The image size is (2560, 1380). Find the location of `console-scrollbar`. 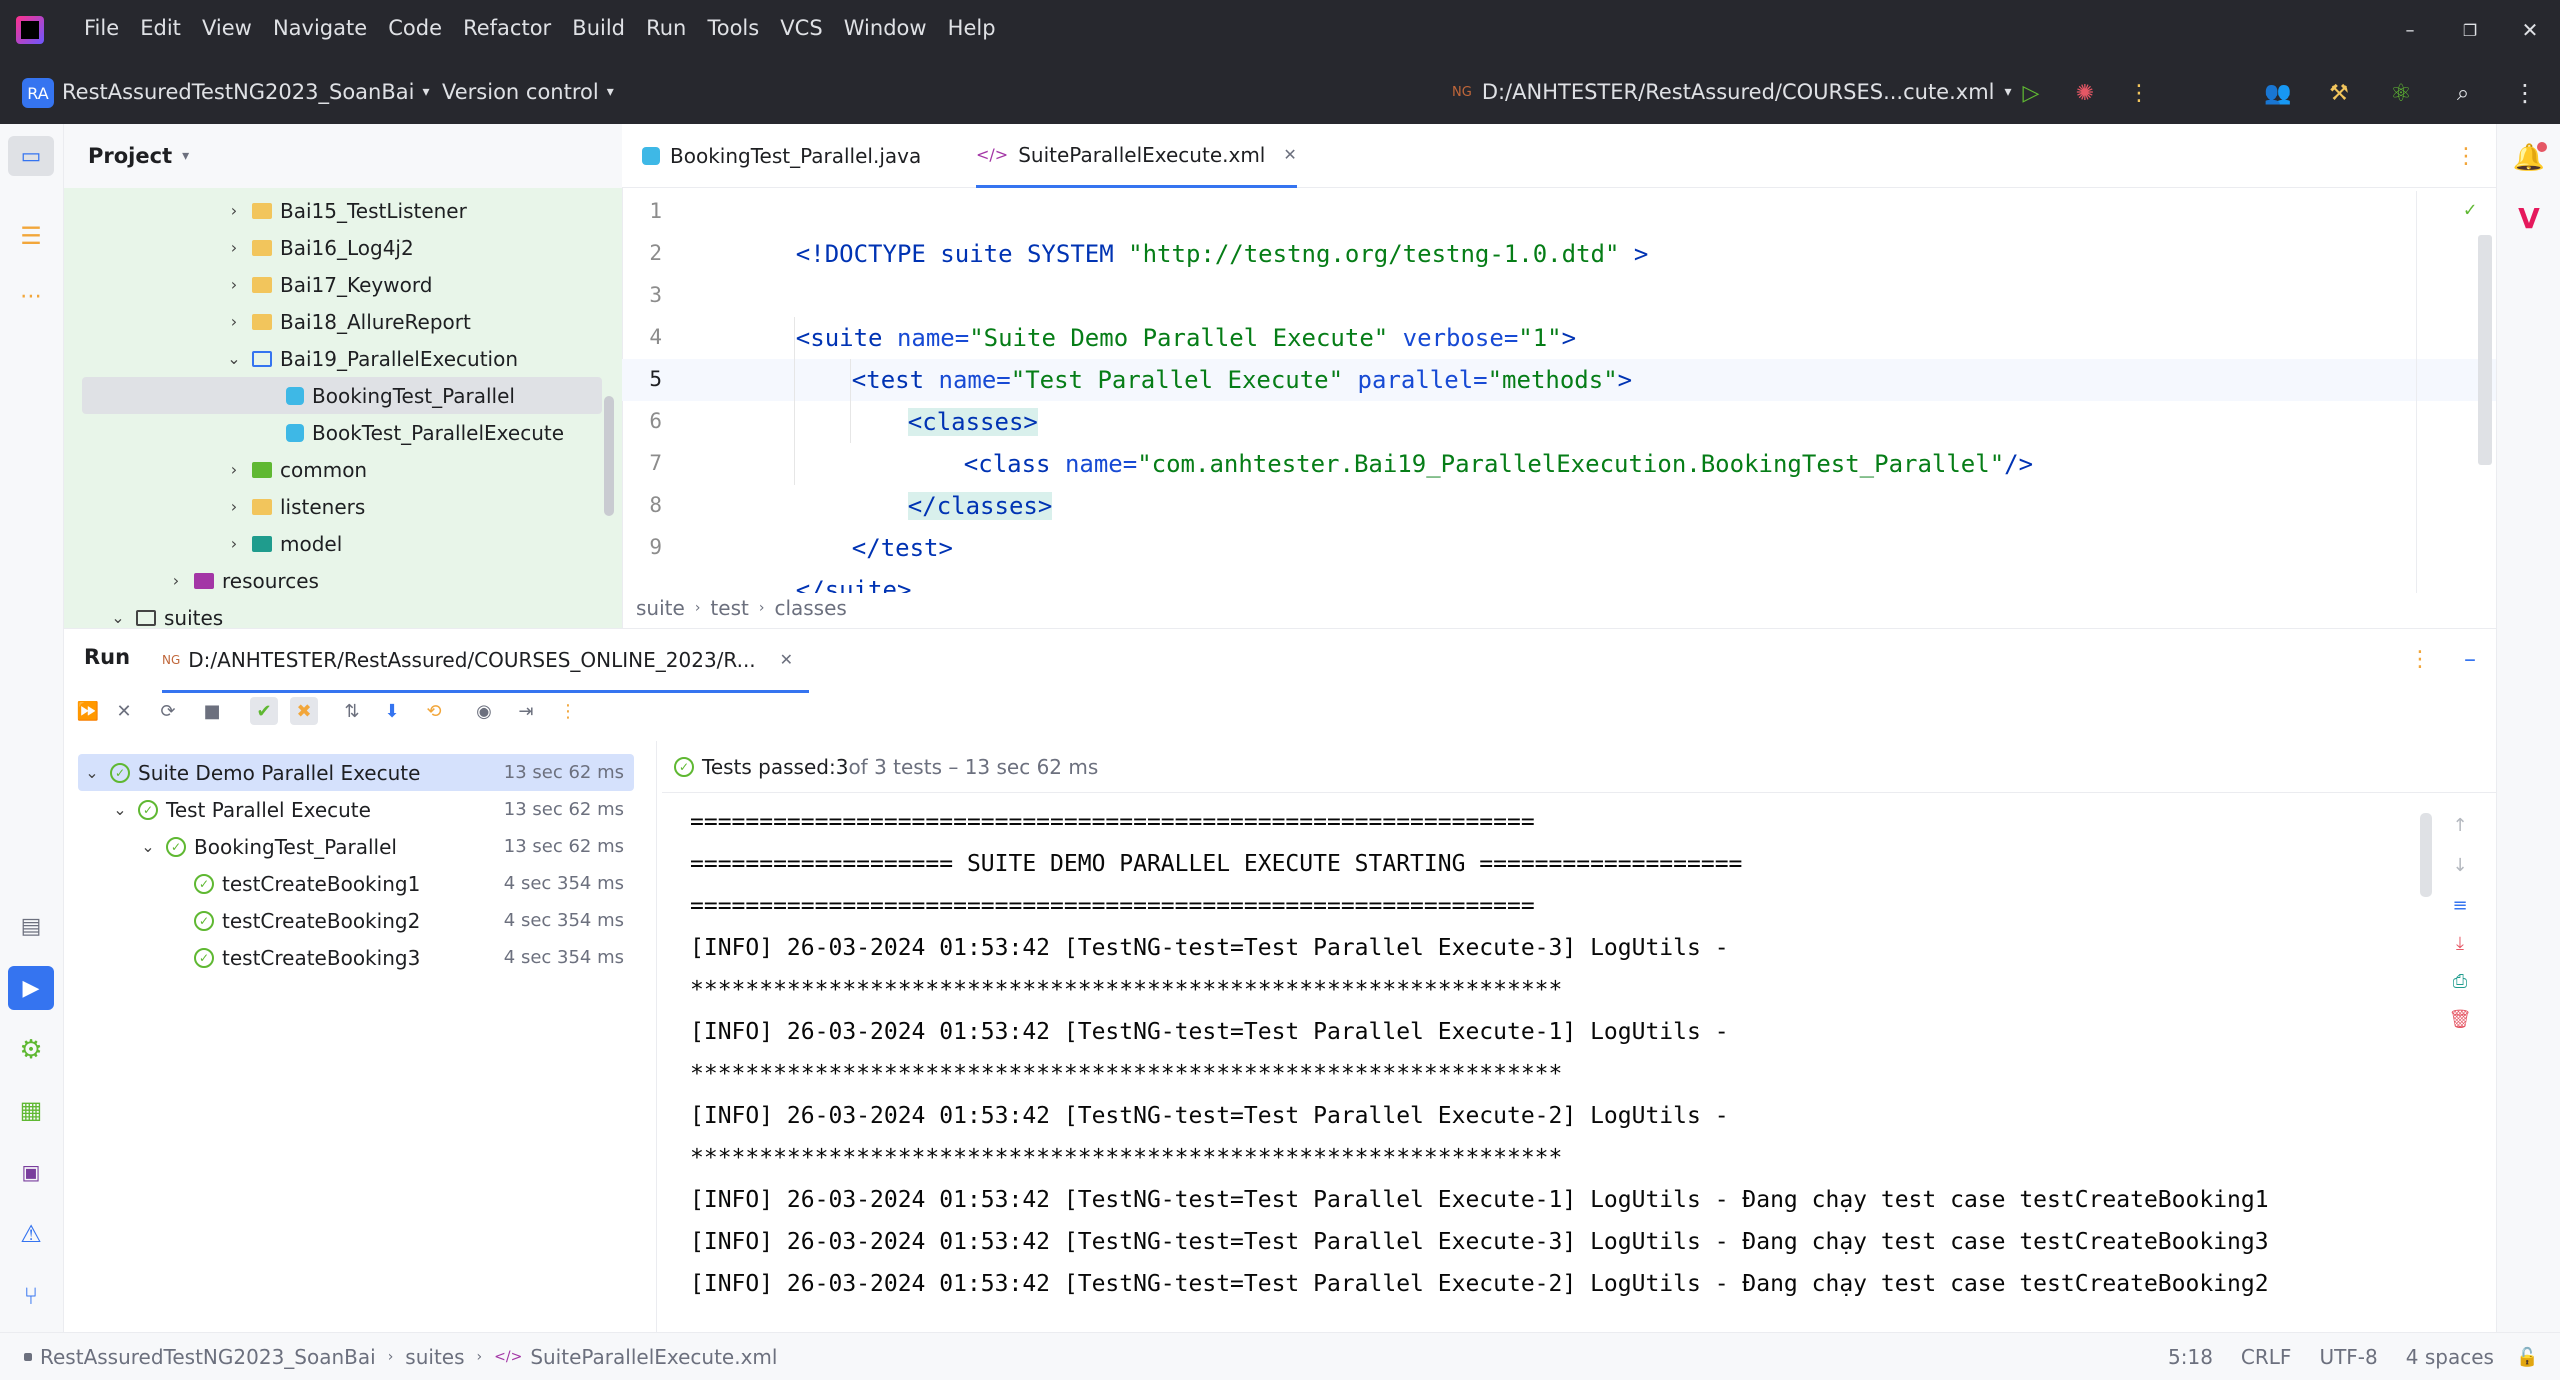

console-scrollbar is located at coordinates (2426, 855).